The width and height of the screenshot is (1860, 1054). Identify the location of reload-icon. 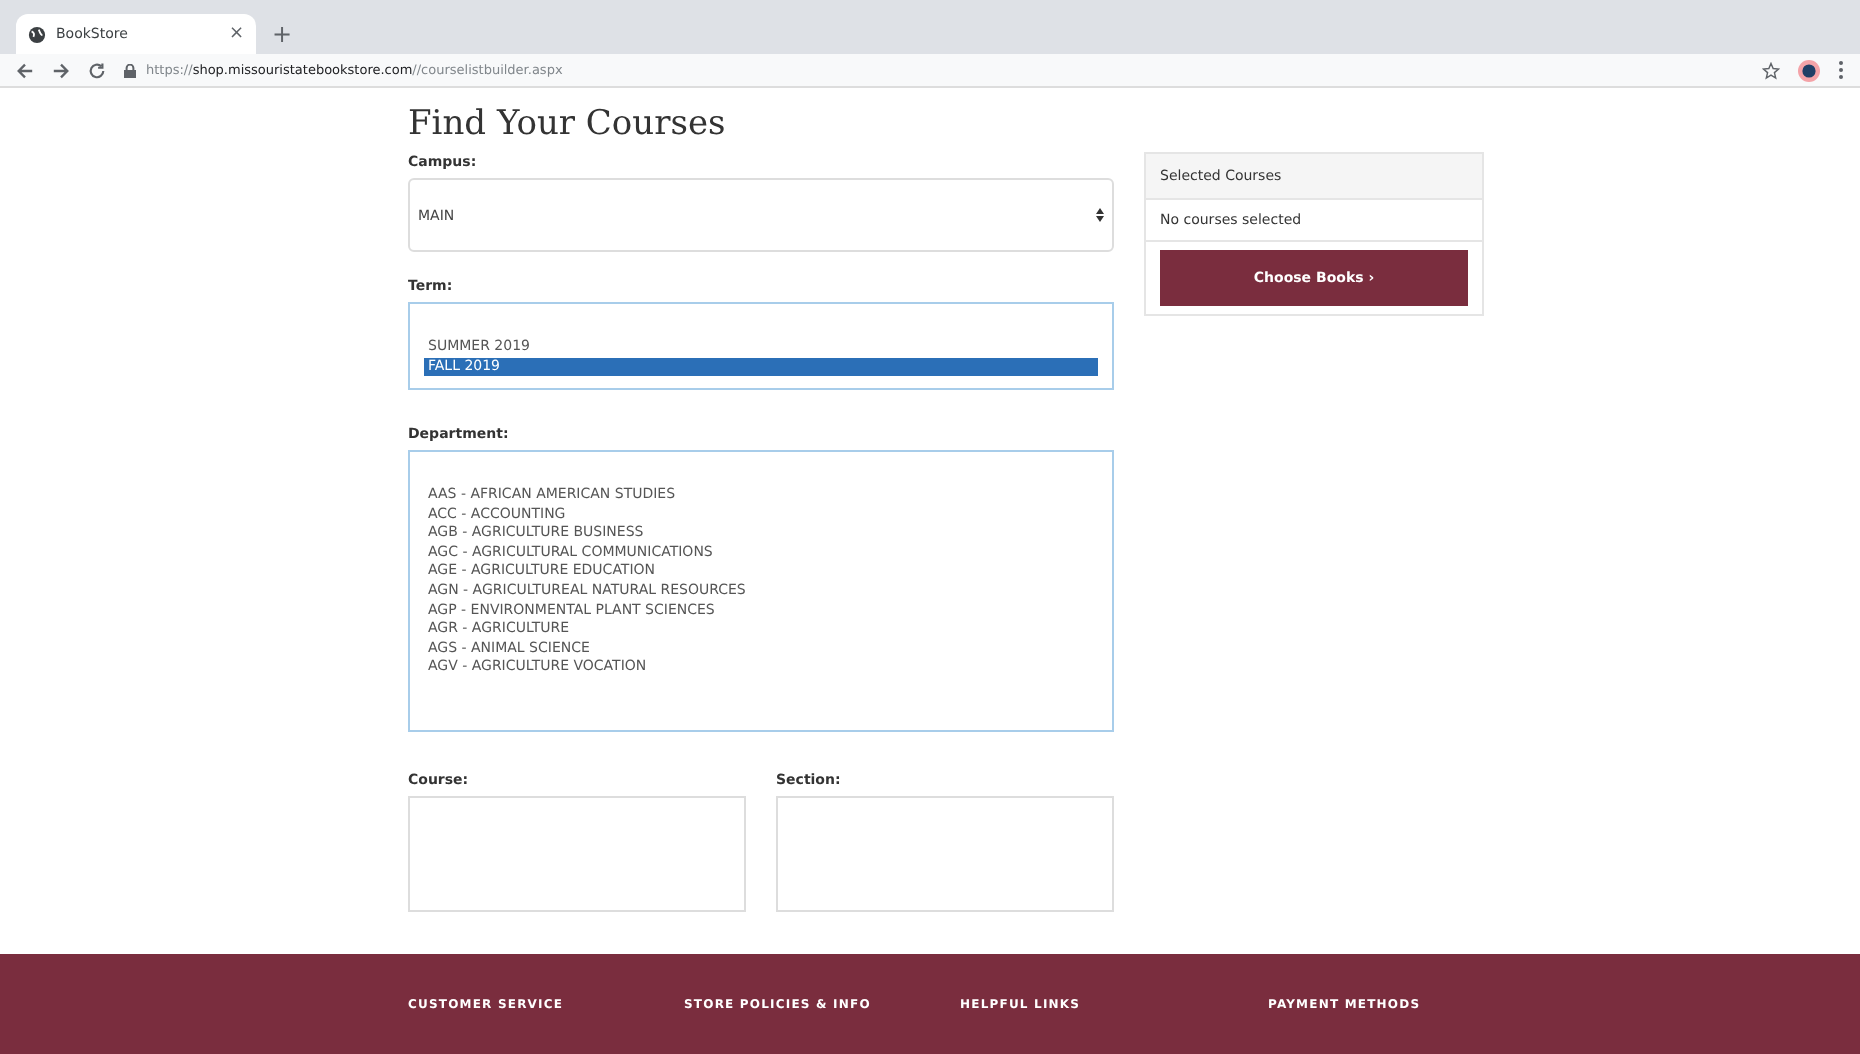
(97, 70).